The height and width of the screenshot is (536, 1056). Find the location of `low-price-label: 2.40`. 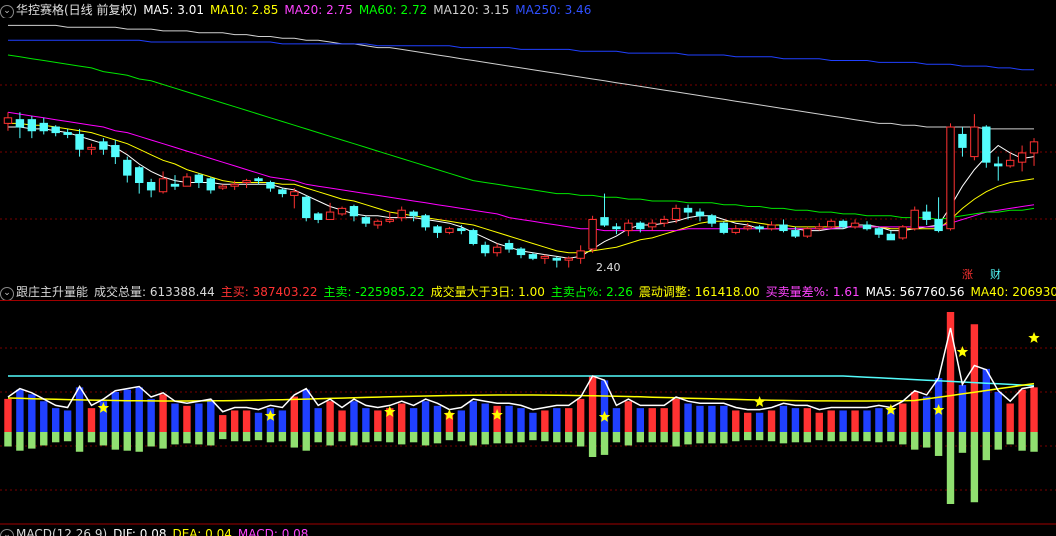

low-price-label: 2.40 is located at coordinates (608, 267).